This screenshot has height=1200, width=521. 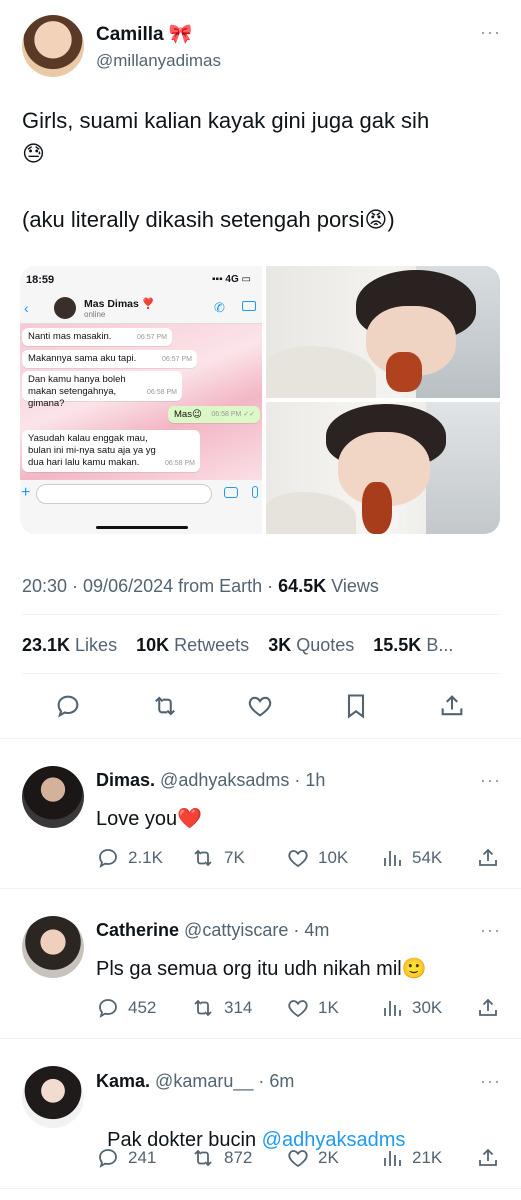 I want to click on reply-author-handle: @cattyiscare, so click(x=236, y=930).